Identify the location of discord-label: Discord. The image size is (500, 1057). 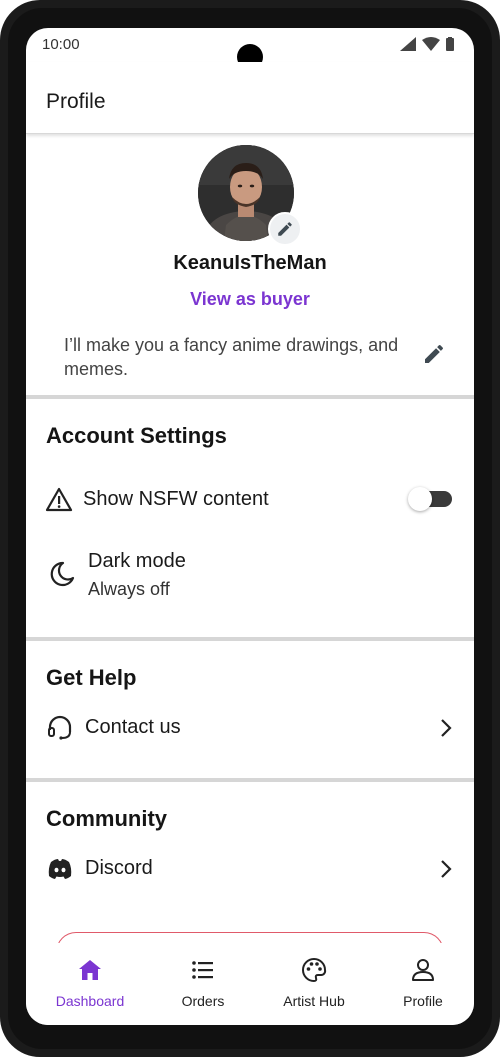
(119, 868).